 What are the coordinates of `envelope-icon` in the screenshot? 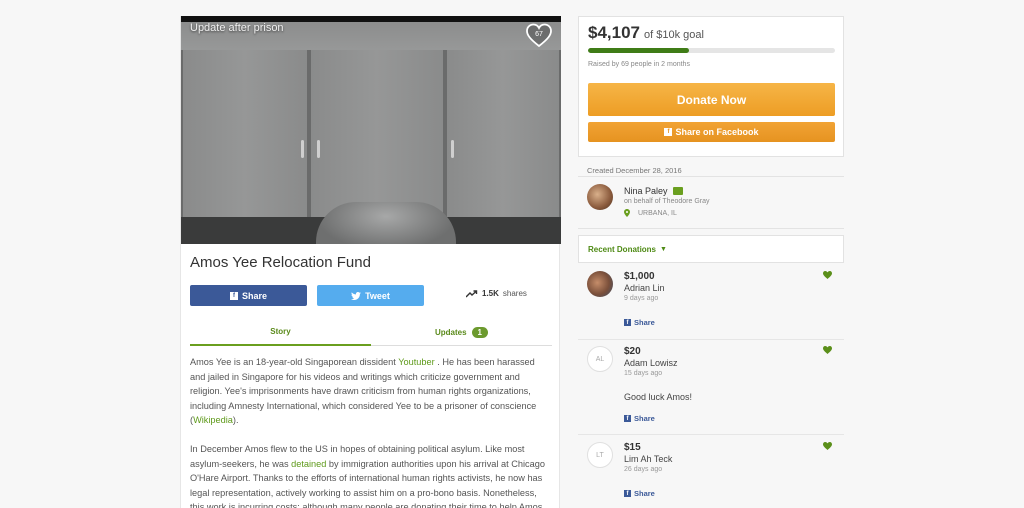 It's located at (677, 191).